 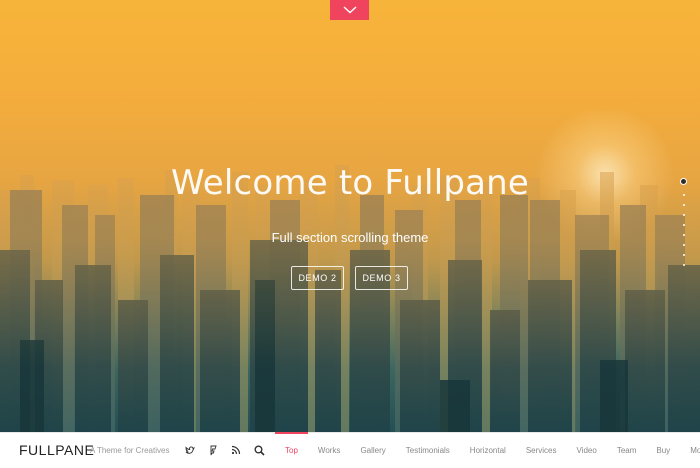 What do you see at coordinates (259, 450) in the screenshot?
I see `search-icon` at bounding box center [259, 450].